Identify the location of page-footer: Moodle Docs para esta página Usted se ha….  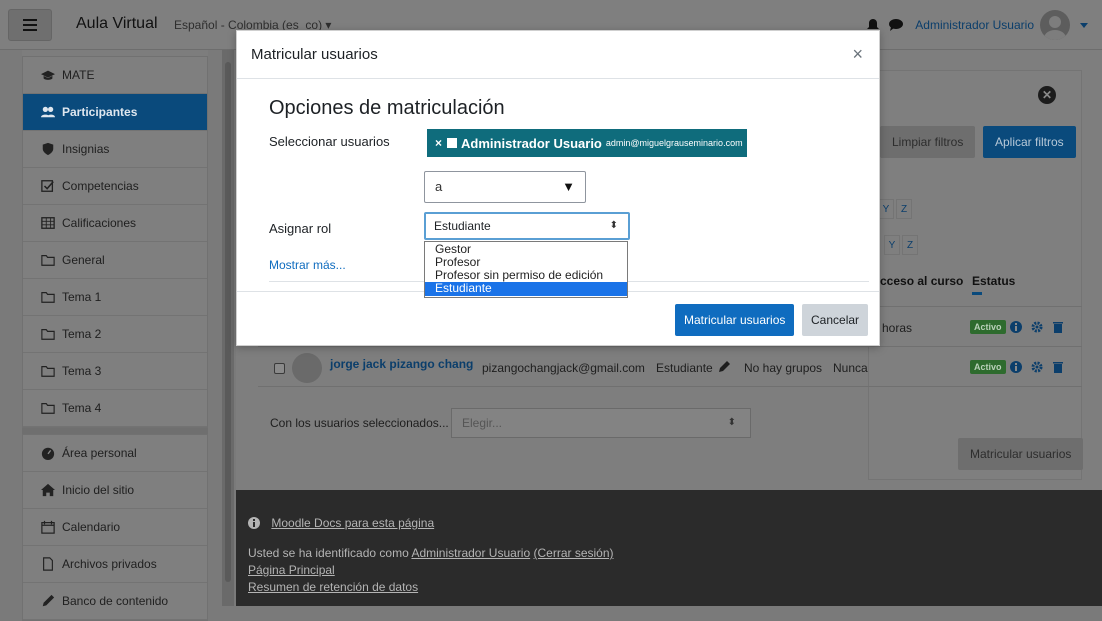
(669, 548).